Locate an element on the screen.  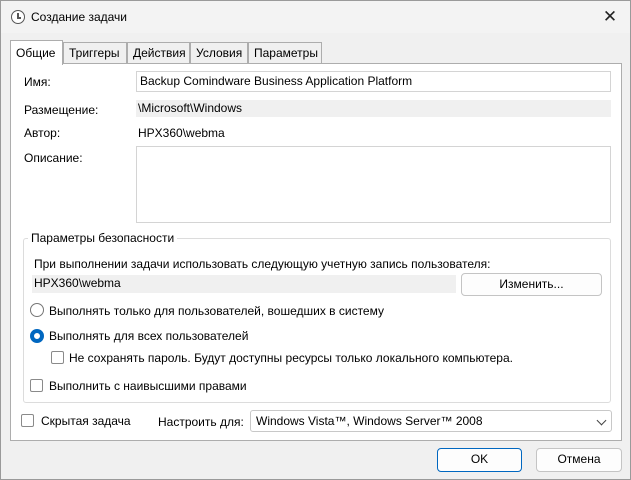
checkbox-hidden-task is located at coordinates (27, 420).